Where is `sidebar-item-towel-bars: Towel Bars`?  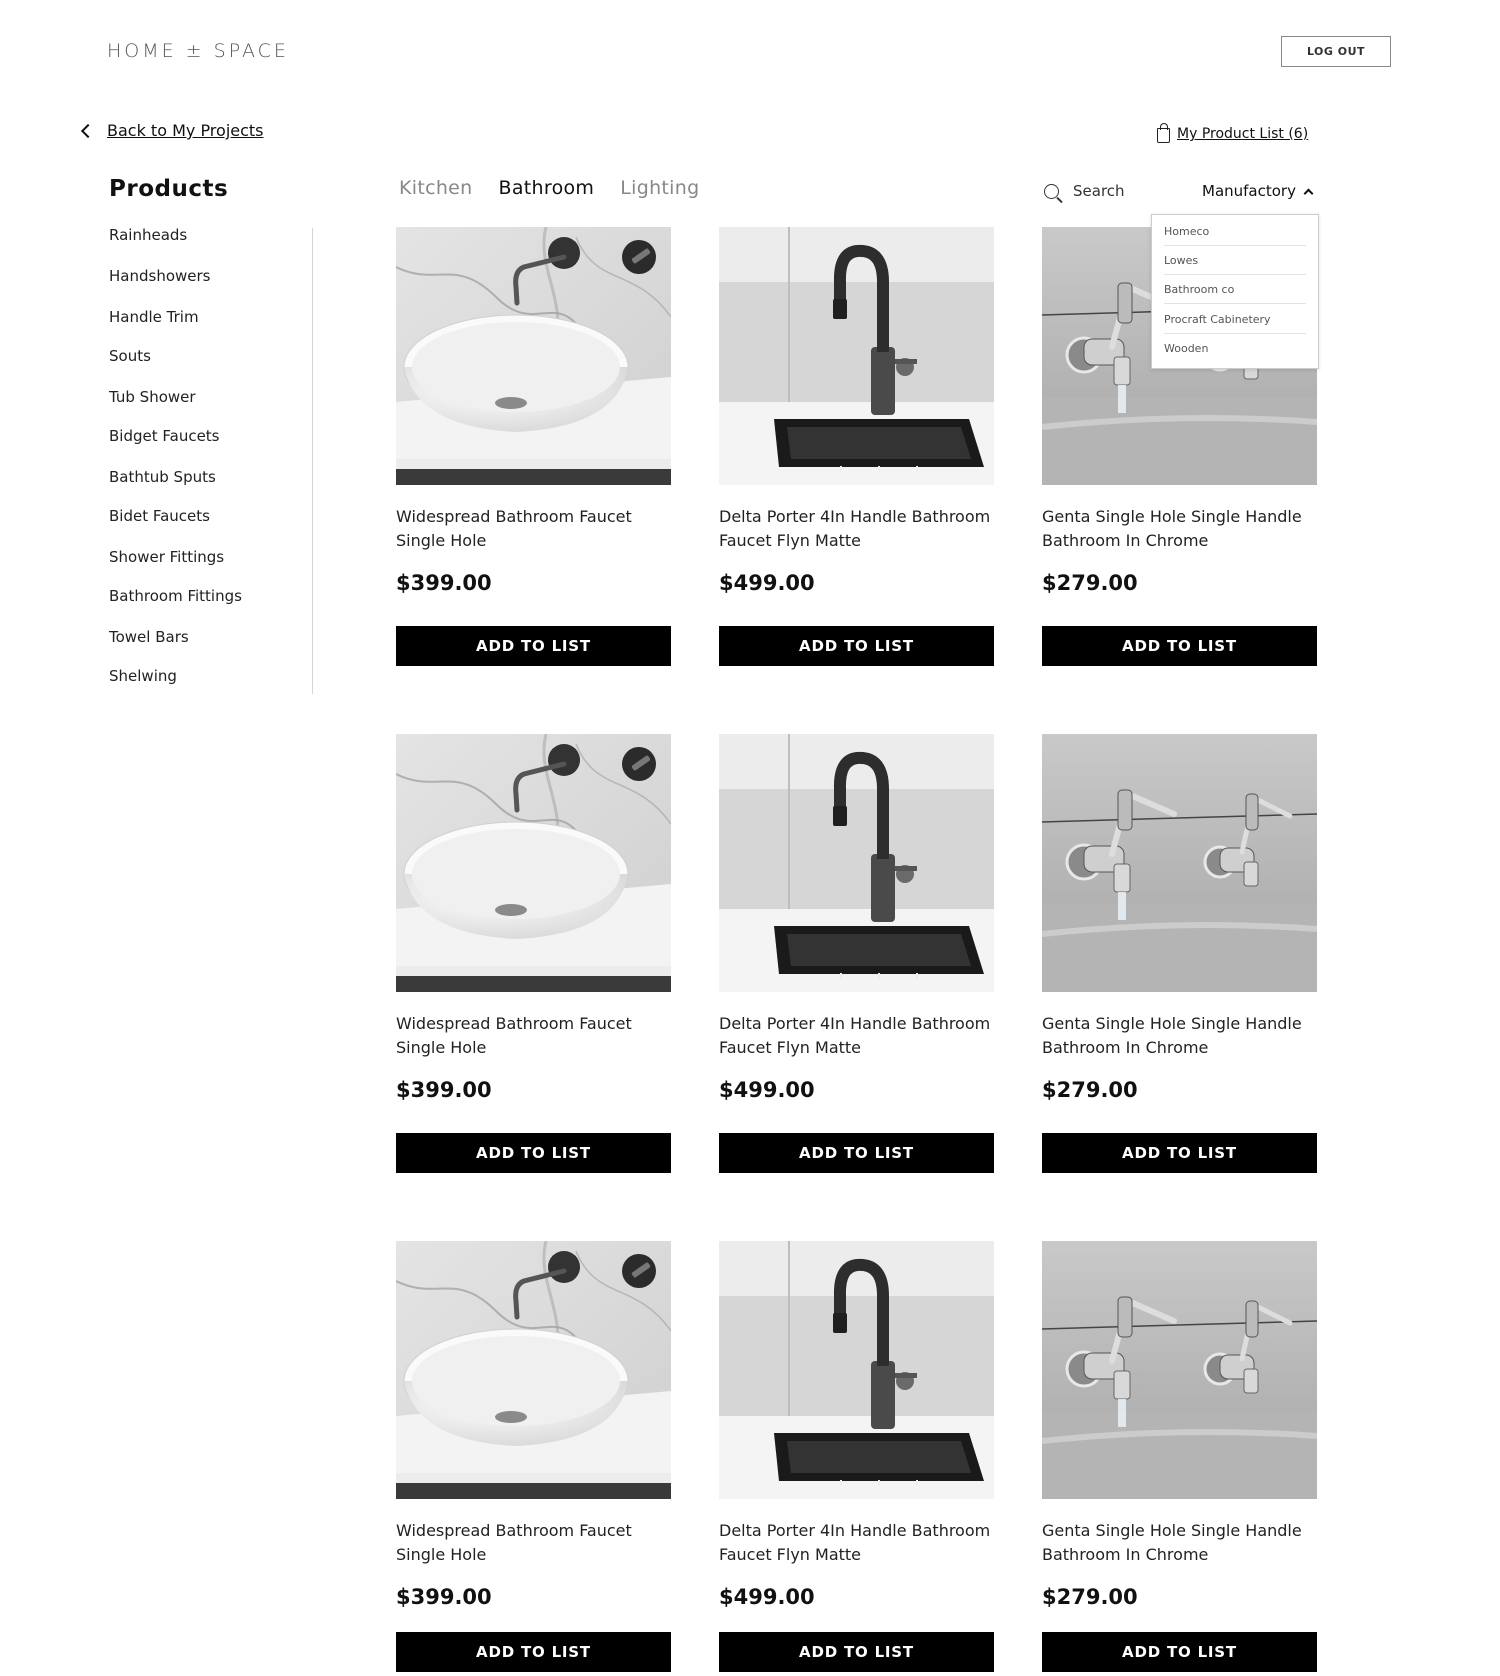 sidebar-item-towel-bars: Towel Bars is located at coordinates (149, 637).